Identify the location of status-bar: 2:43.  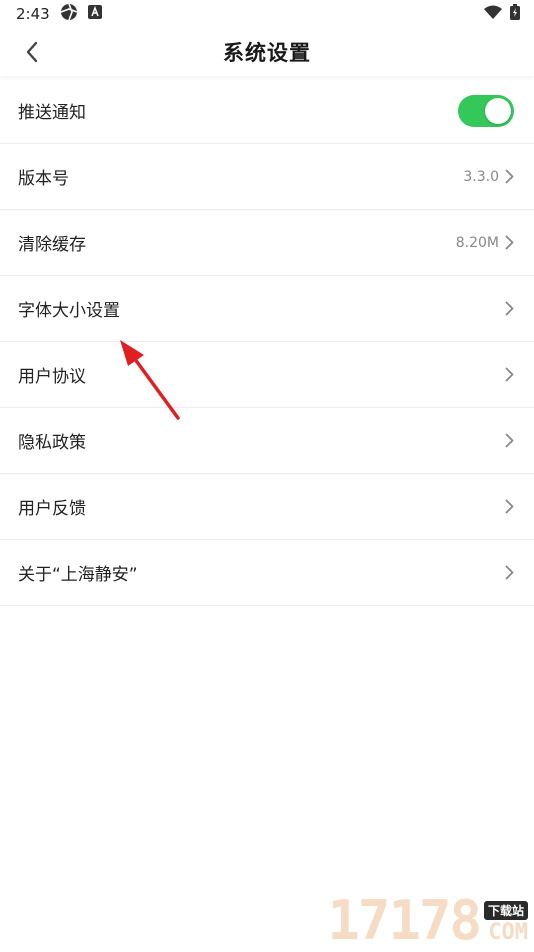
(267, 14).